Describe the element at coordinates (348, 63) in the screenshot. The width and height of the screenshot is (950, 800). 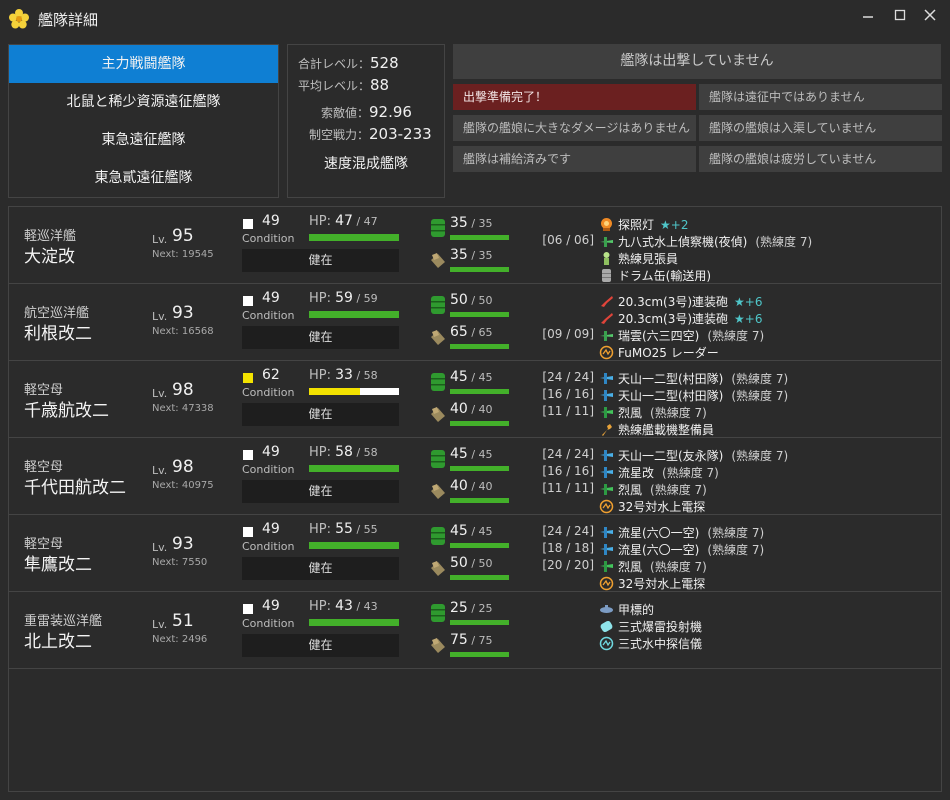
I see `total-level: 合計レベル：528` at that location.